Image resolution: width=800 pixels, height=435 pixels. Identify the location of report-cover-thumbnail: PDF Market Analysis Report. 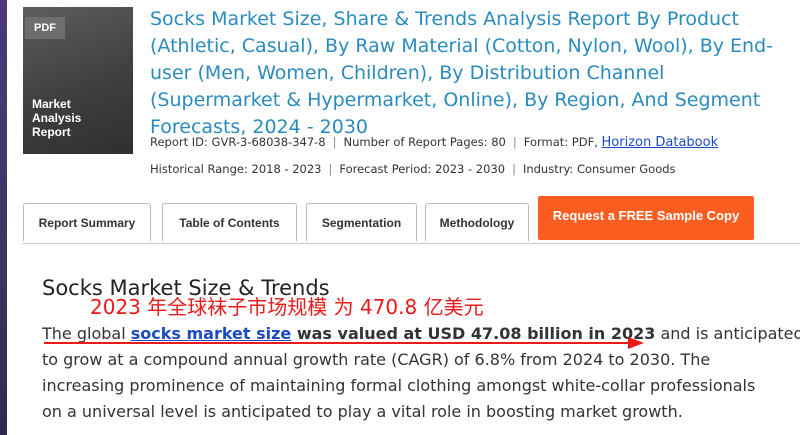
(78, 80).